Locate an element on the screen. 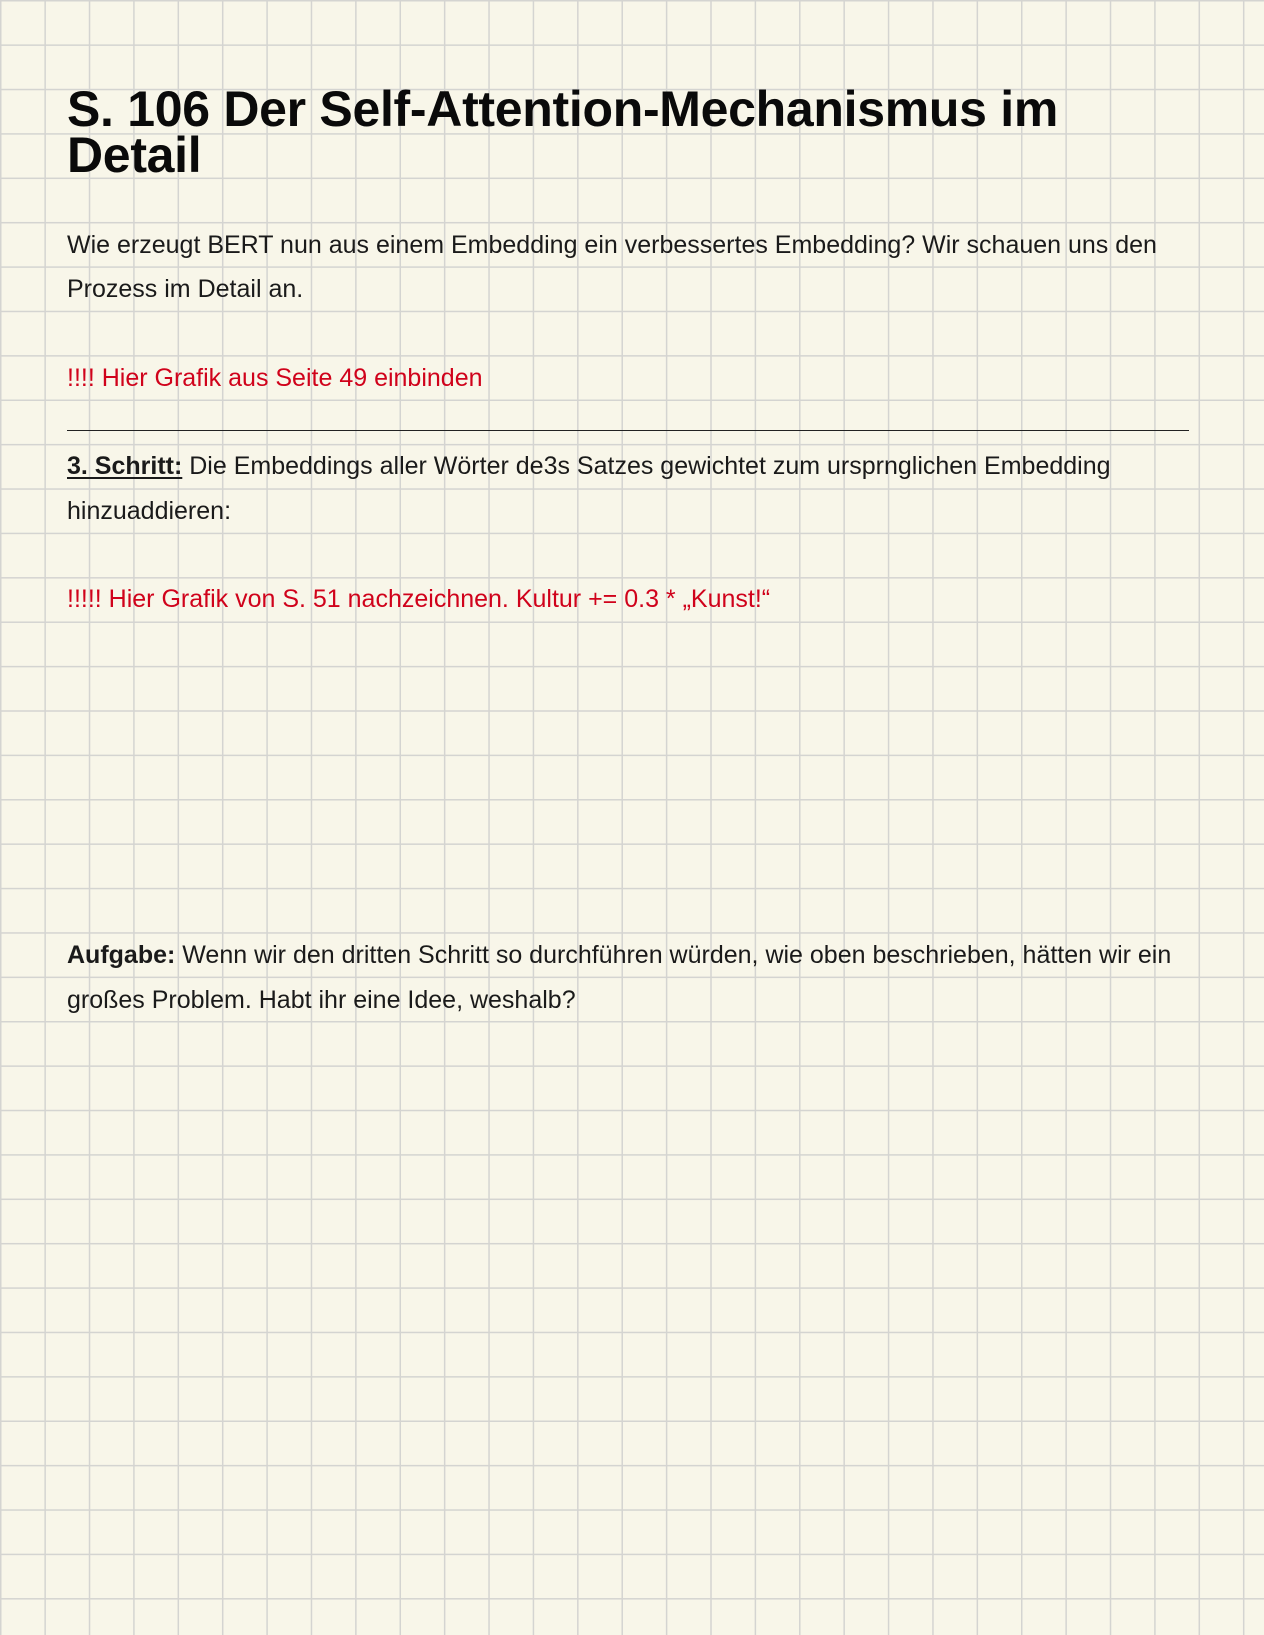  horizontal-divider is located at coordinates (628, 422).